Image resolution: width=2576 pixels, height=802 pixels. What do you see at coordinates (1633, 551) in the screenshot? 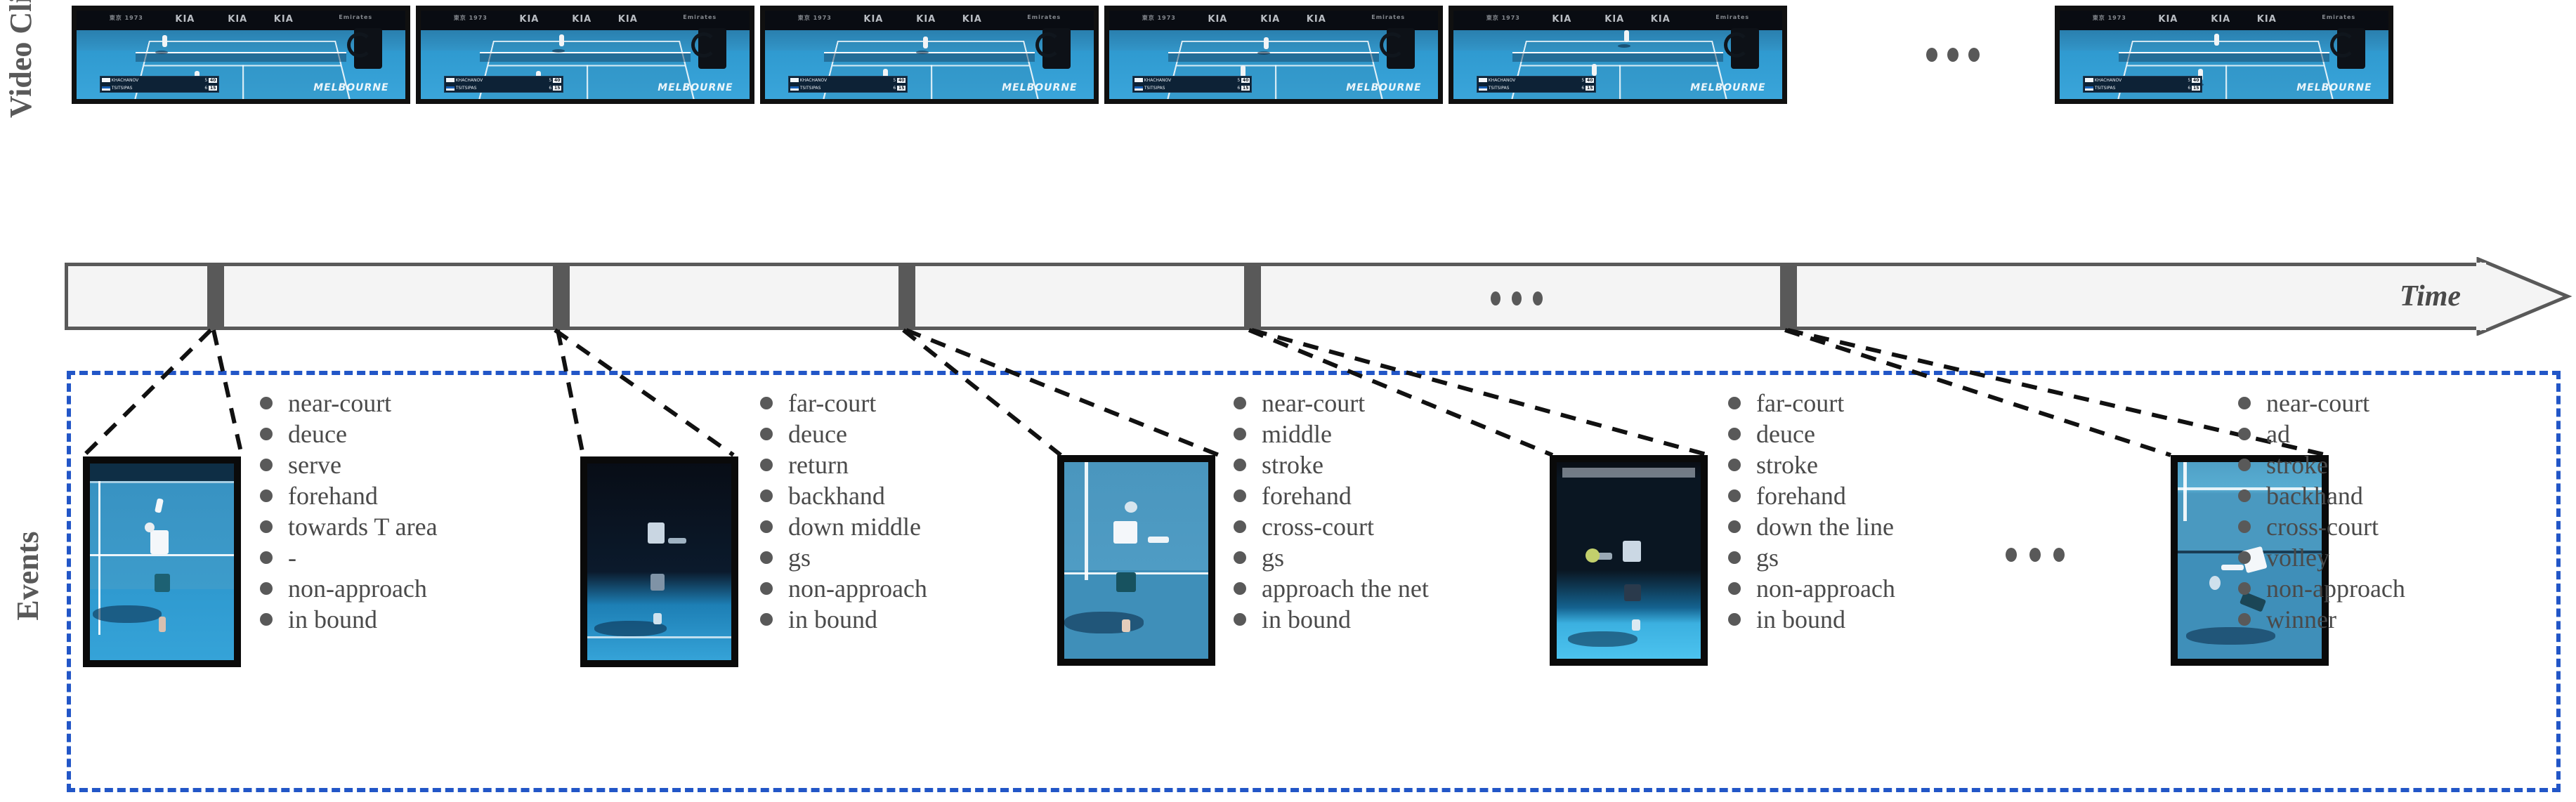
I see `player-torso` at bounding box center [1633, 551].